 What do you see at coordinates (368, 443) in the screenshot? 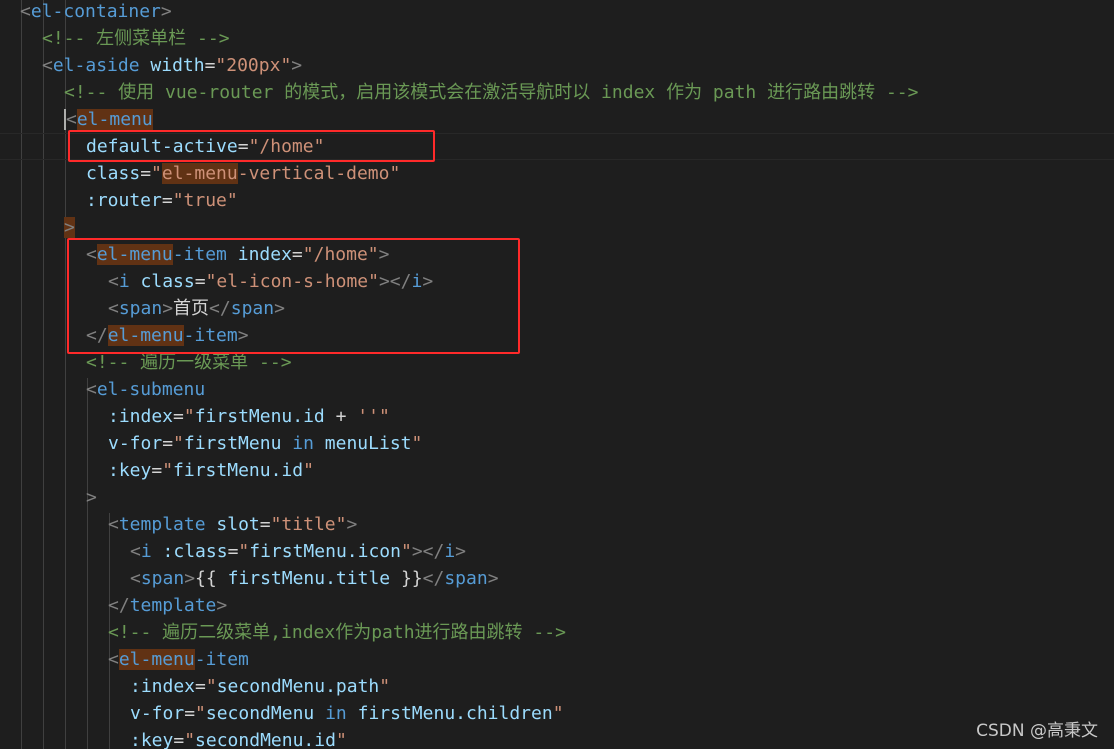
I see `code-token: menuList` at bounding box center [368, 443].